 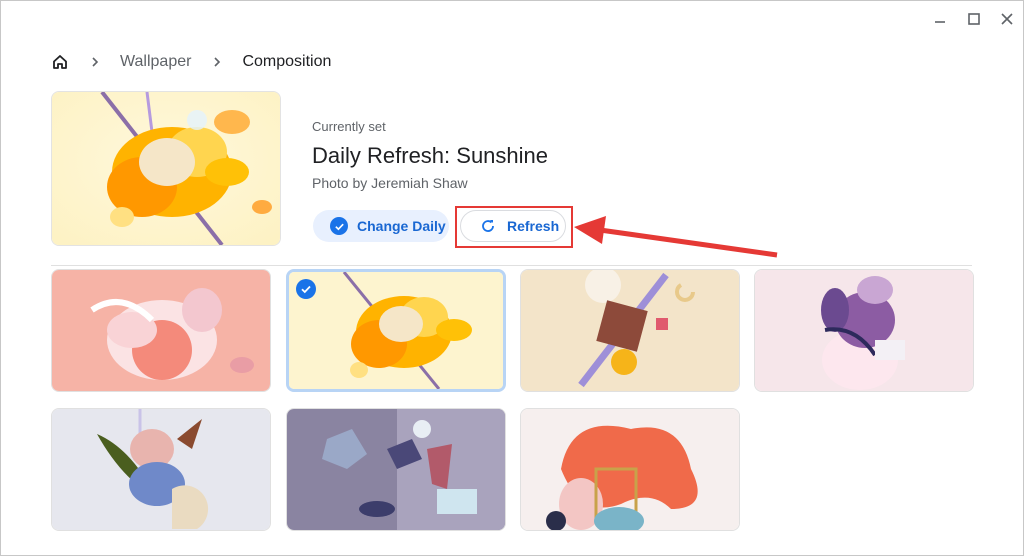 I want to click on minimize-icon, so click(x=940, y=19).